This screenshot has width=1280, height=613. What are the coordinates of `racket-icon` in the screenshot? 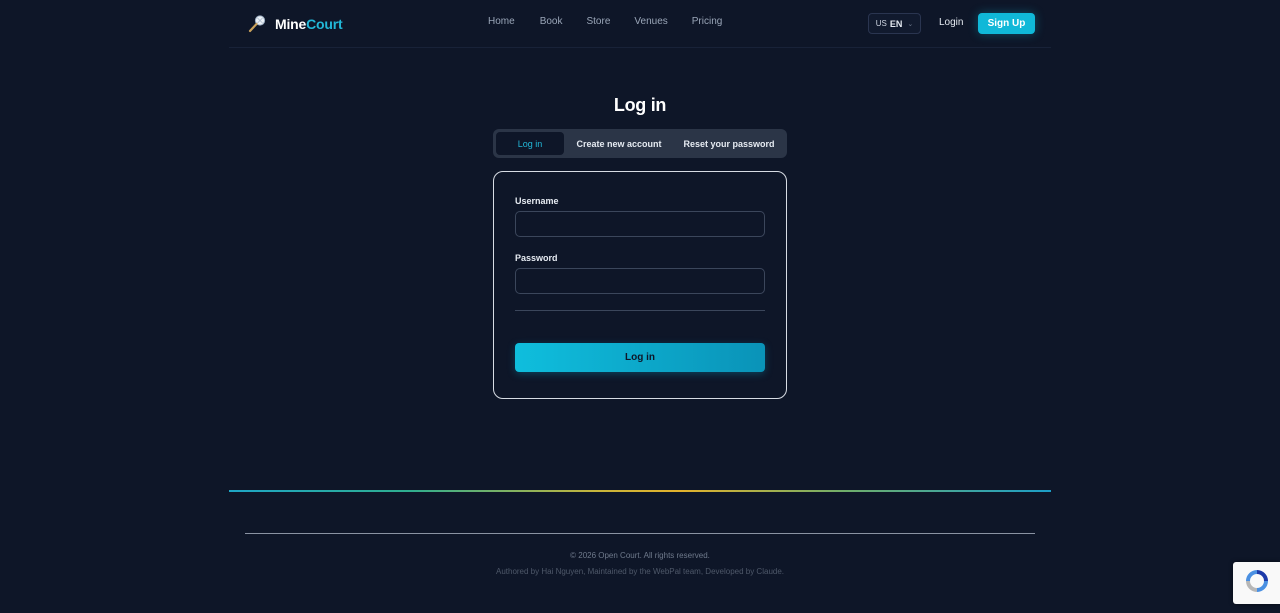 It's located at (257, 24).